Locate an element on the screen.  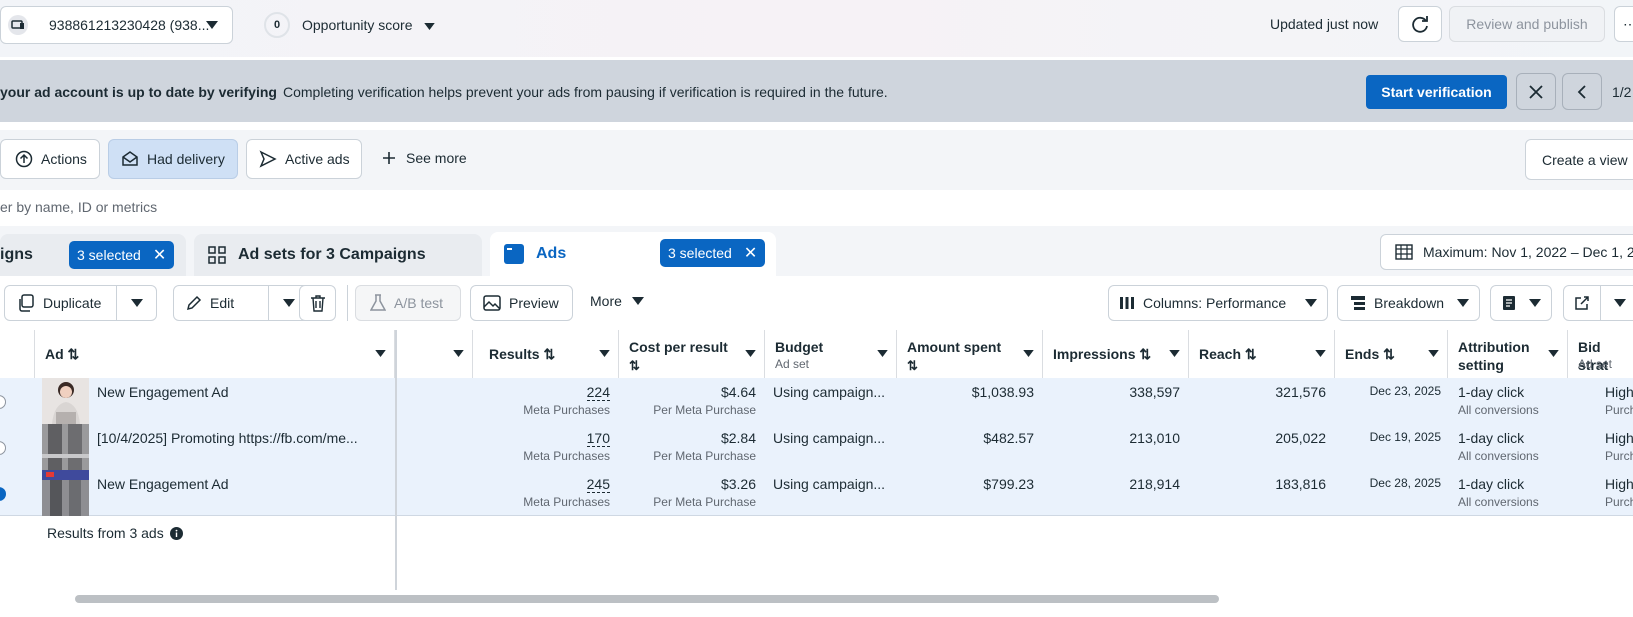
ads-selected-chip: 3 selected ✕ is located at coordinates (713, 253).